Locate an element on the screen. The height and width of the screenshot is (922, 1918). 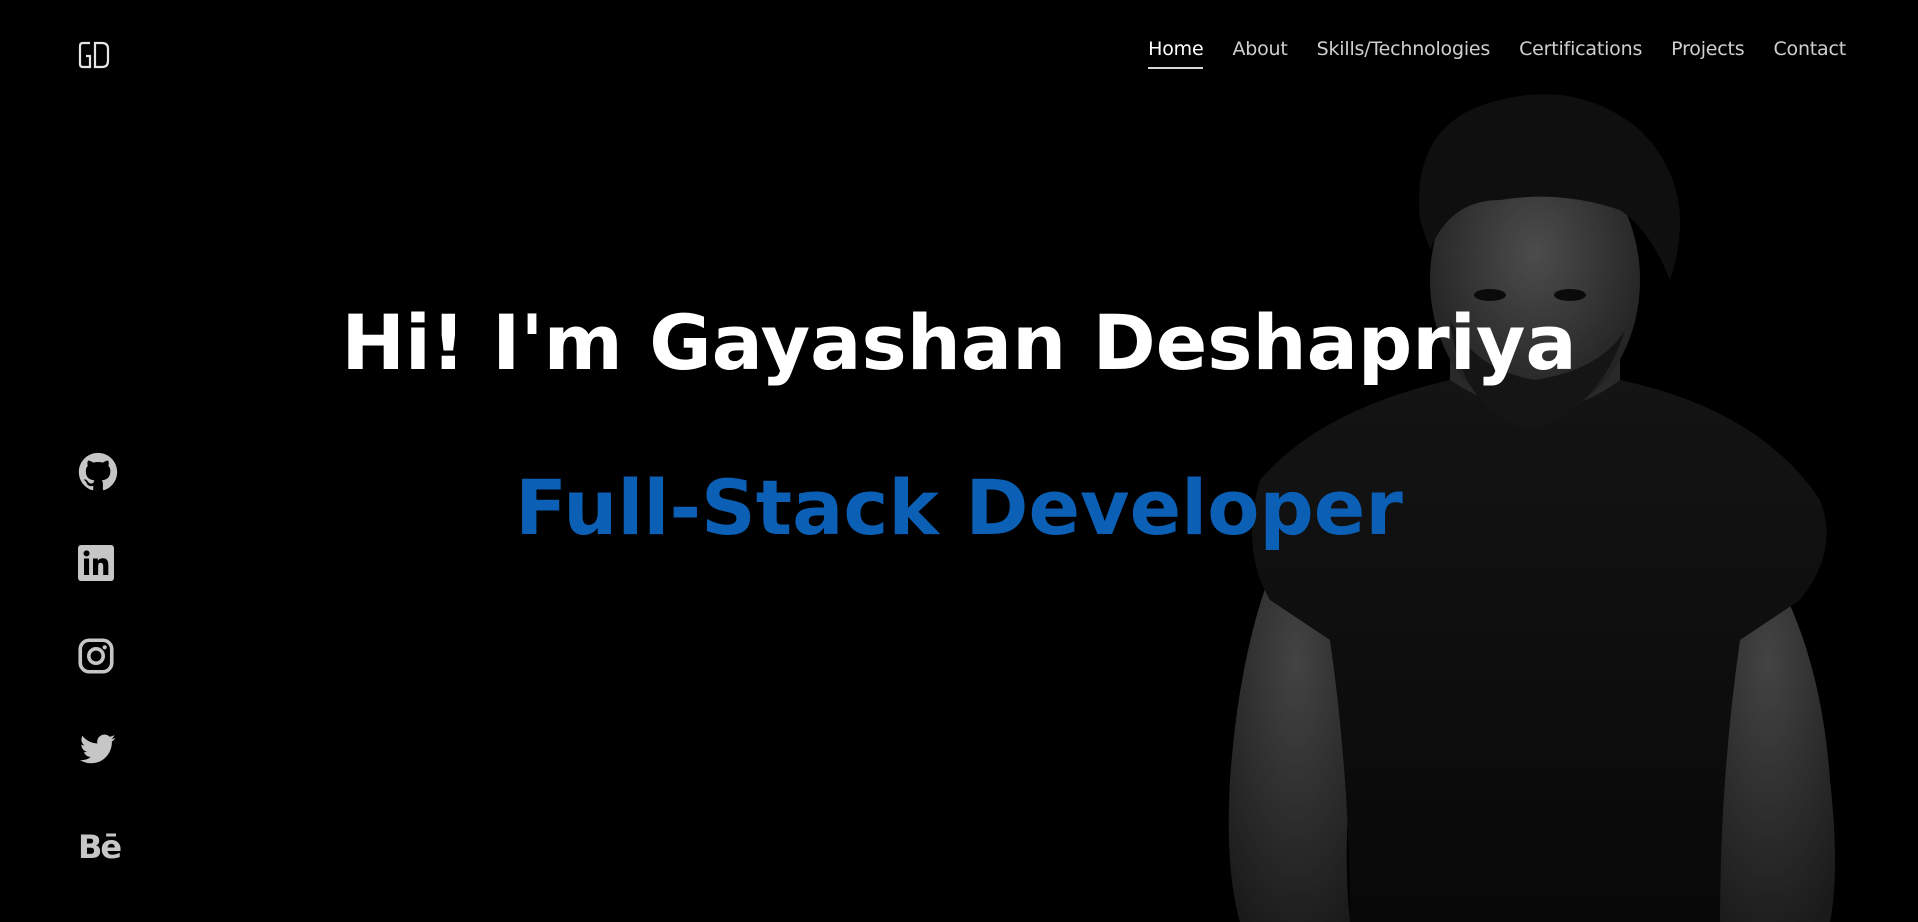
nav-home-link: Home is located at coordinates (1176, 53).